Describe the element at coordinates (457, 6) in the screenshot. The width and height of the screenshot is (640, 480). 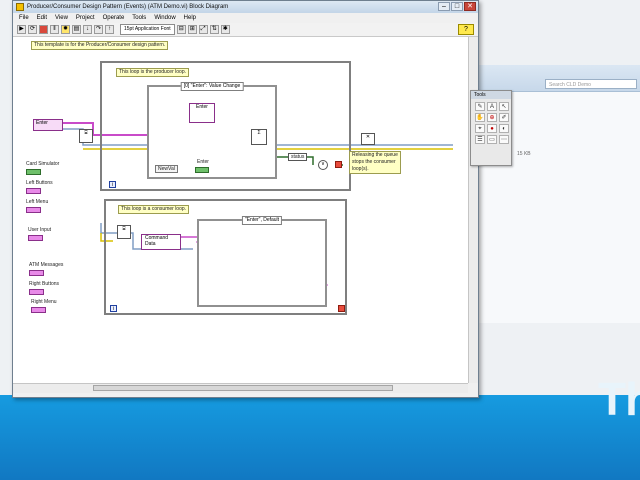
I see `maximize-button: □` at that location.